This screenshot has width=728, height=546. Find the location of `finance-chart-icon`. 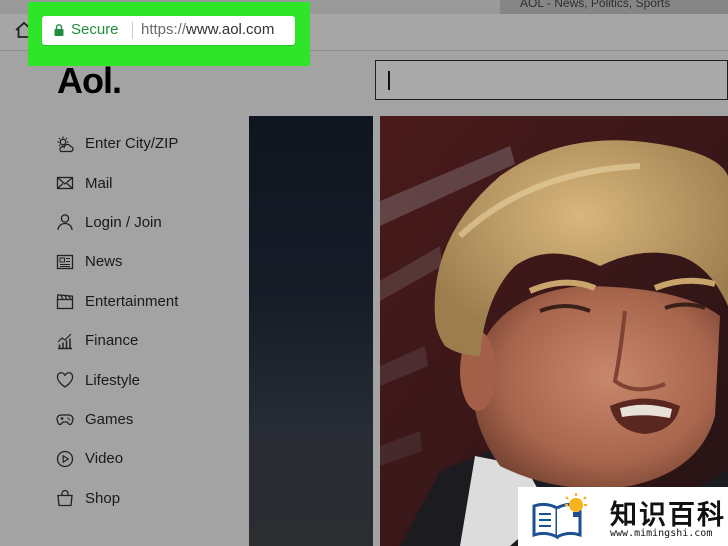

finance-chart-icon is located at coordinates (64, 341).